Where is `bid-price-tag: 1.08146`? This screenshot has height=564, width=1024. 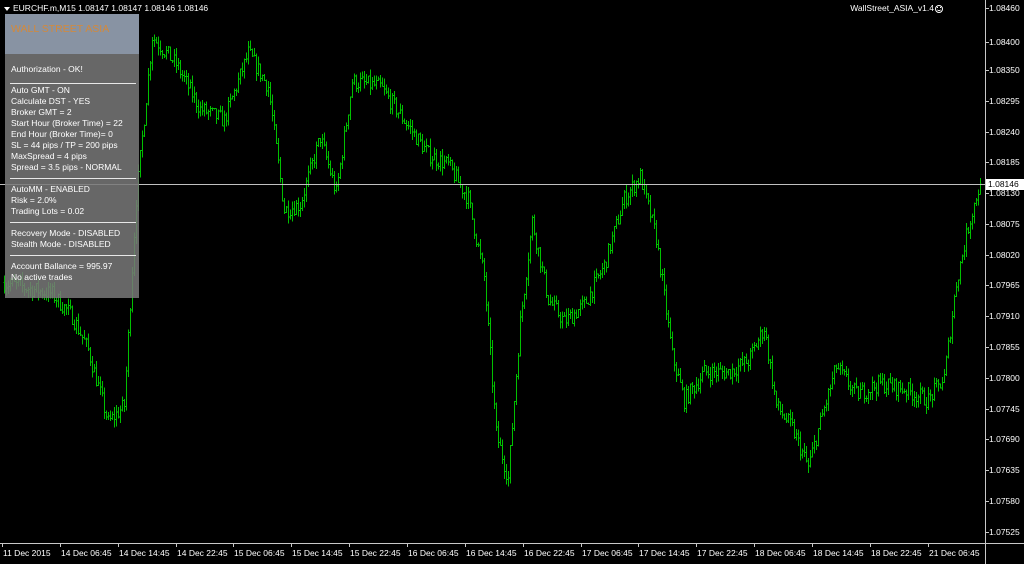 bid-price-tag: 1.08146 is located at coordinates (1005, 184).